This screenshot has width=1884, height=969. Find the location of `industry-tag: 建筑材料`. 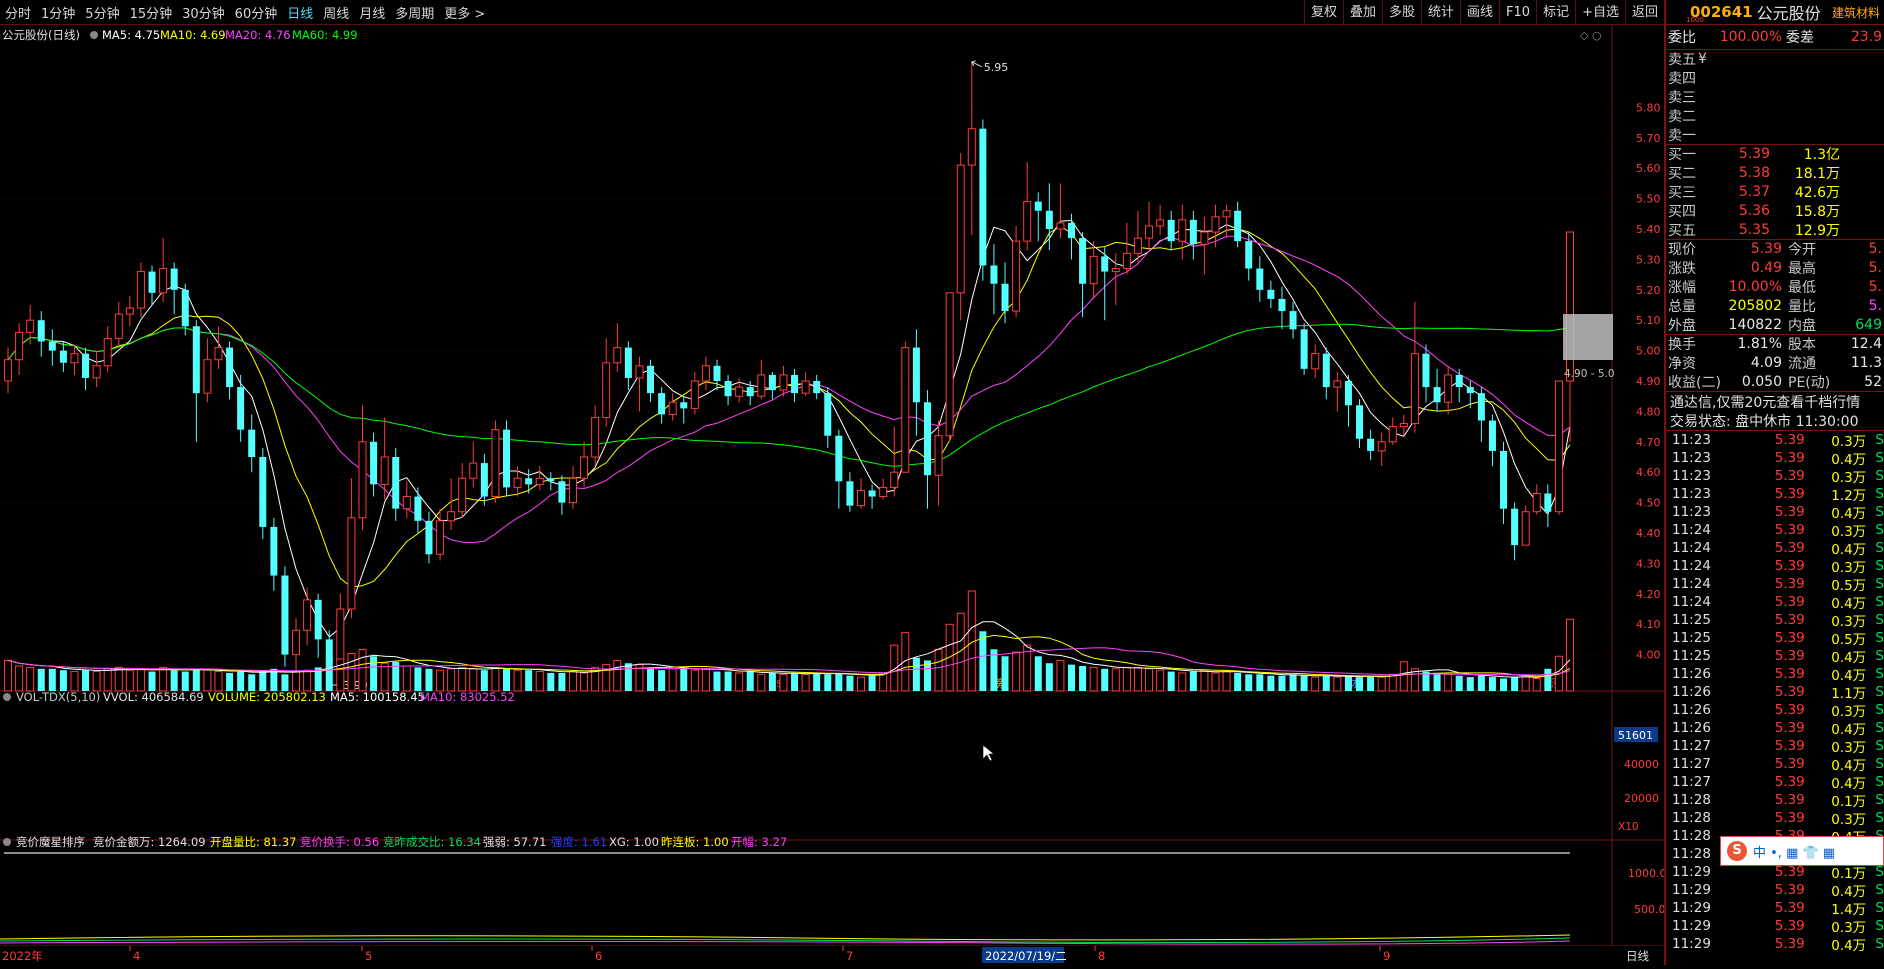

industry-tag: 建筑材料 is located at coordinates (1858, 12).